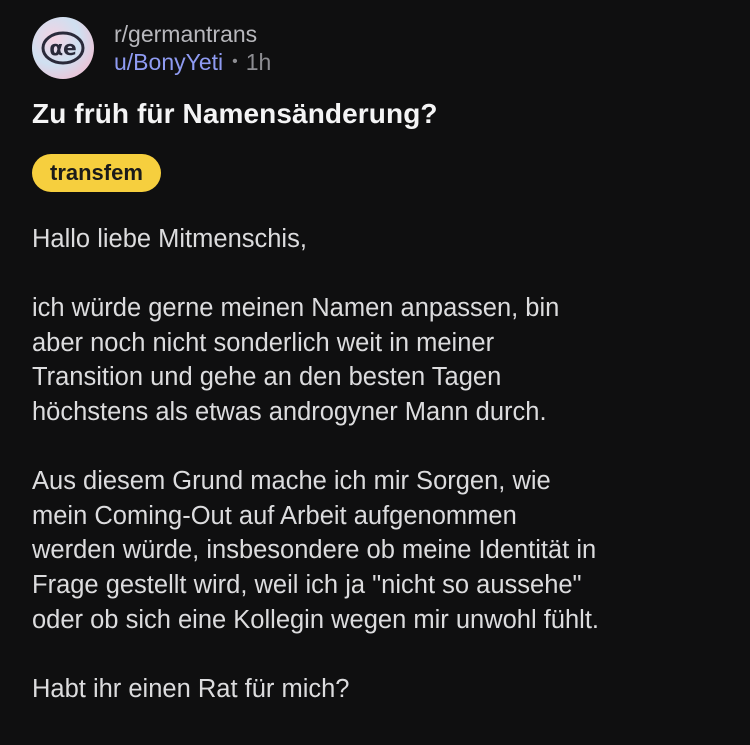 This screenshot has height=745, width=750. What do you see at coordinates (235, 113) in the screenshot?
I see `post-title: Zu früh für Namensänderung?` at bounding box center [235, 113].